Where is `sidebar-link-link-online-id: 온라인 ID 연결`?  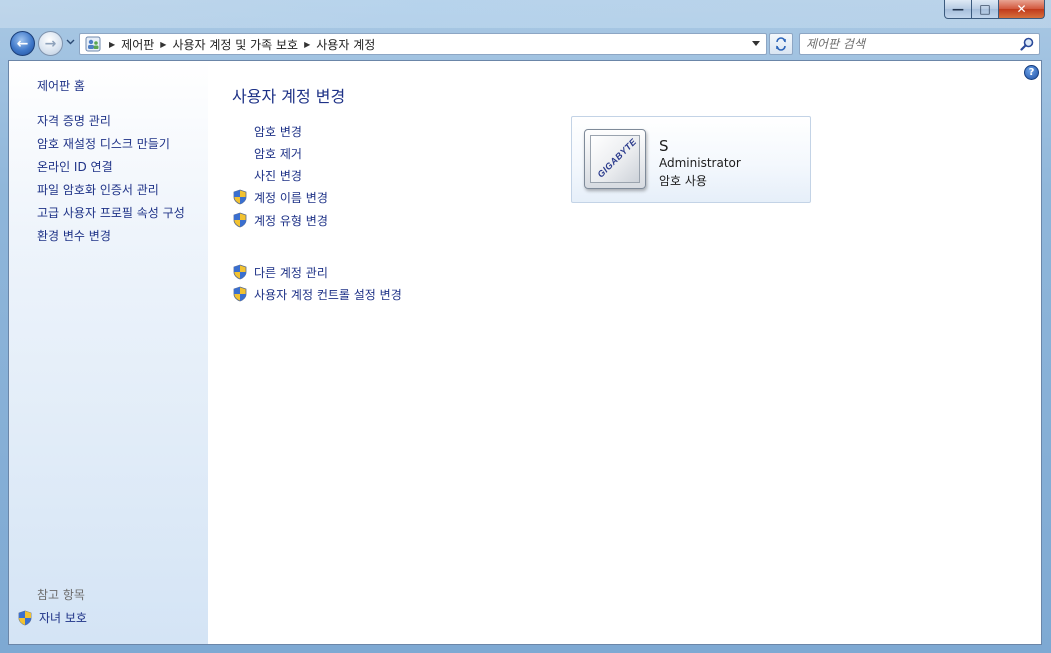 sidebar-link-link-online-id: 온라인 ID 연결 is located at coordinates (75, 166).